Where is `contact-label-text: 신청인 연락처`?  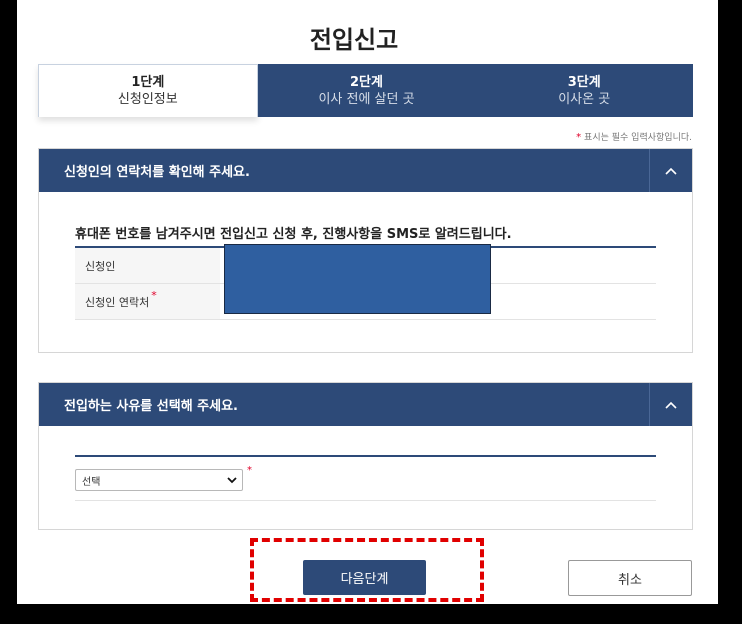 contact-label-text: 신청인 연락처 is located at coordinates (117, 302).